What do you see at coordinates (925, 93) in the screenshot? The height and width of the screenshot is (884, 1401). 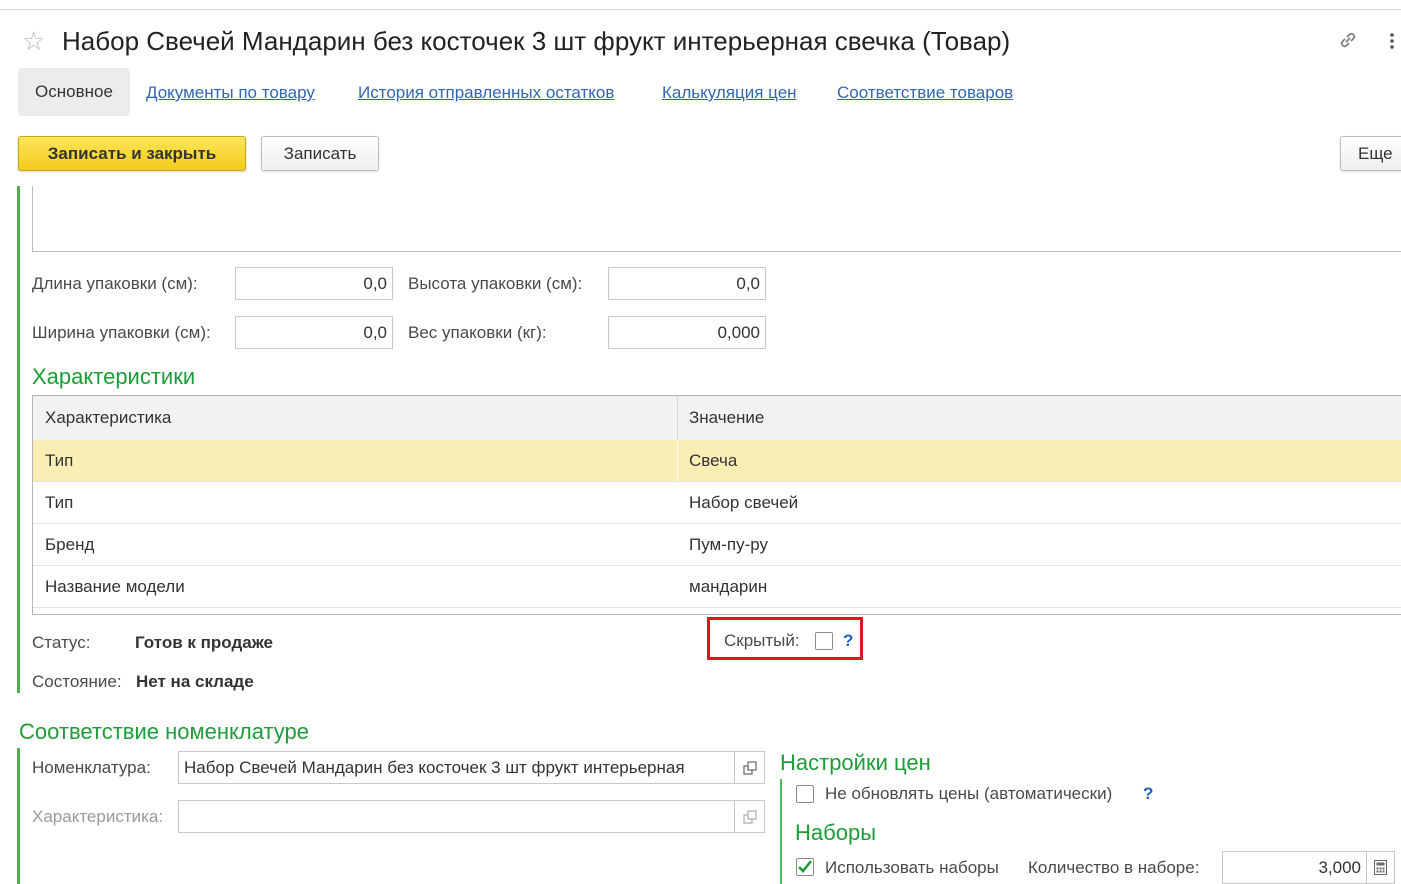 I see `tab-product-matching: Соответствие товаров` at bounding box center [925, 93].